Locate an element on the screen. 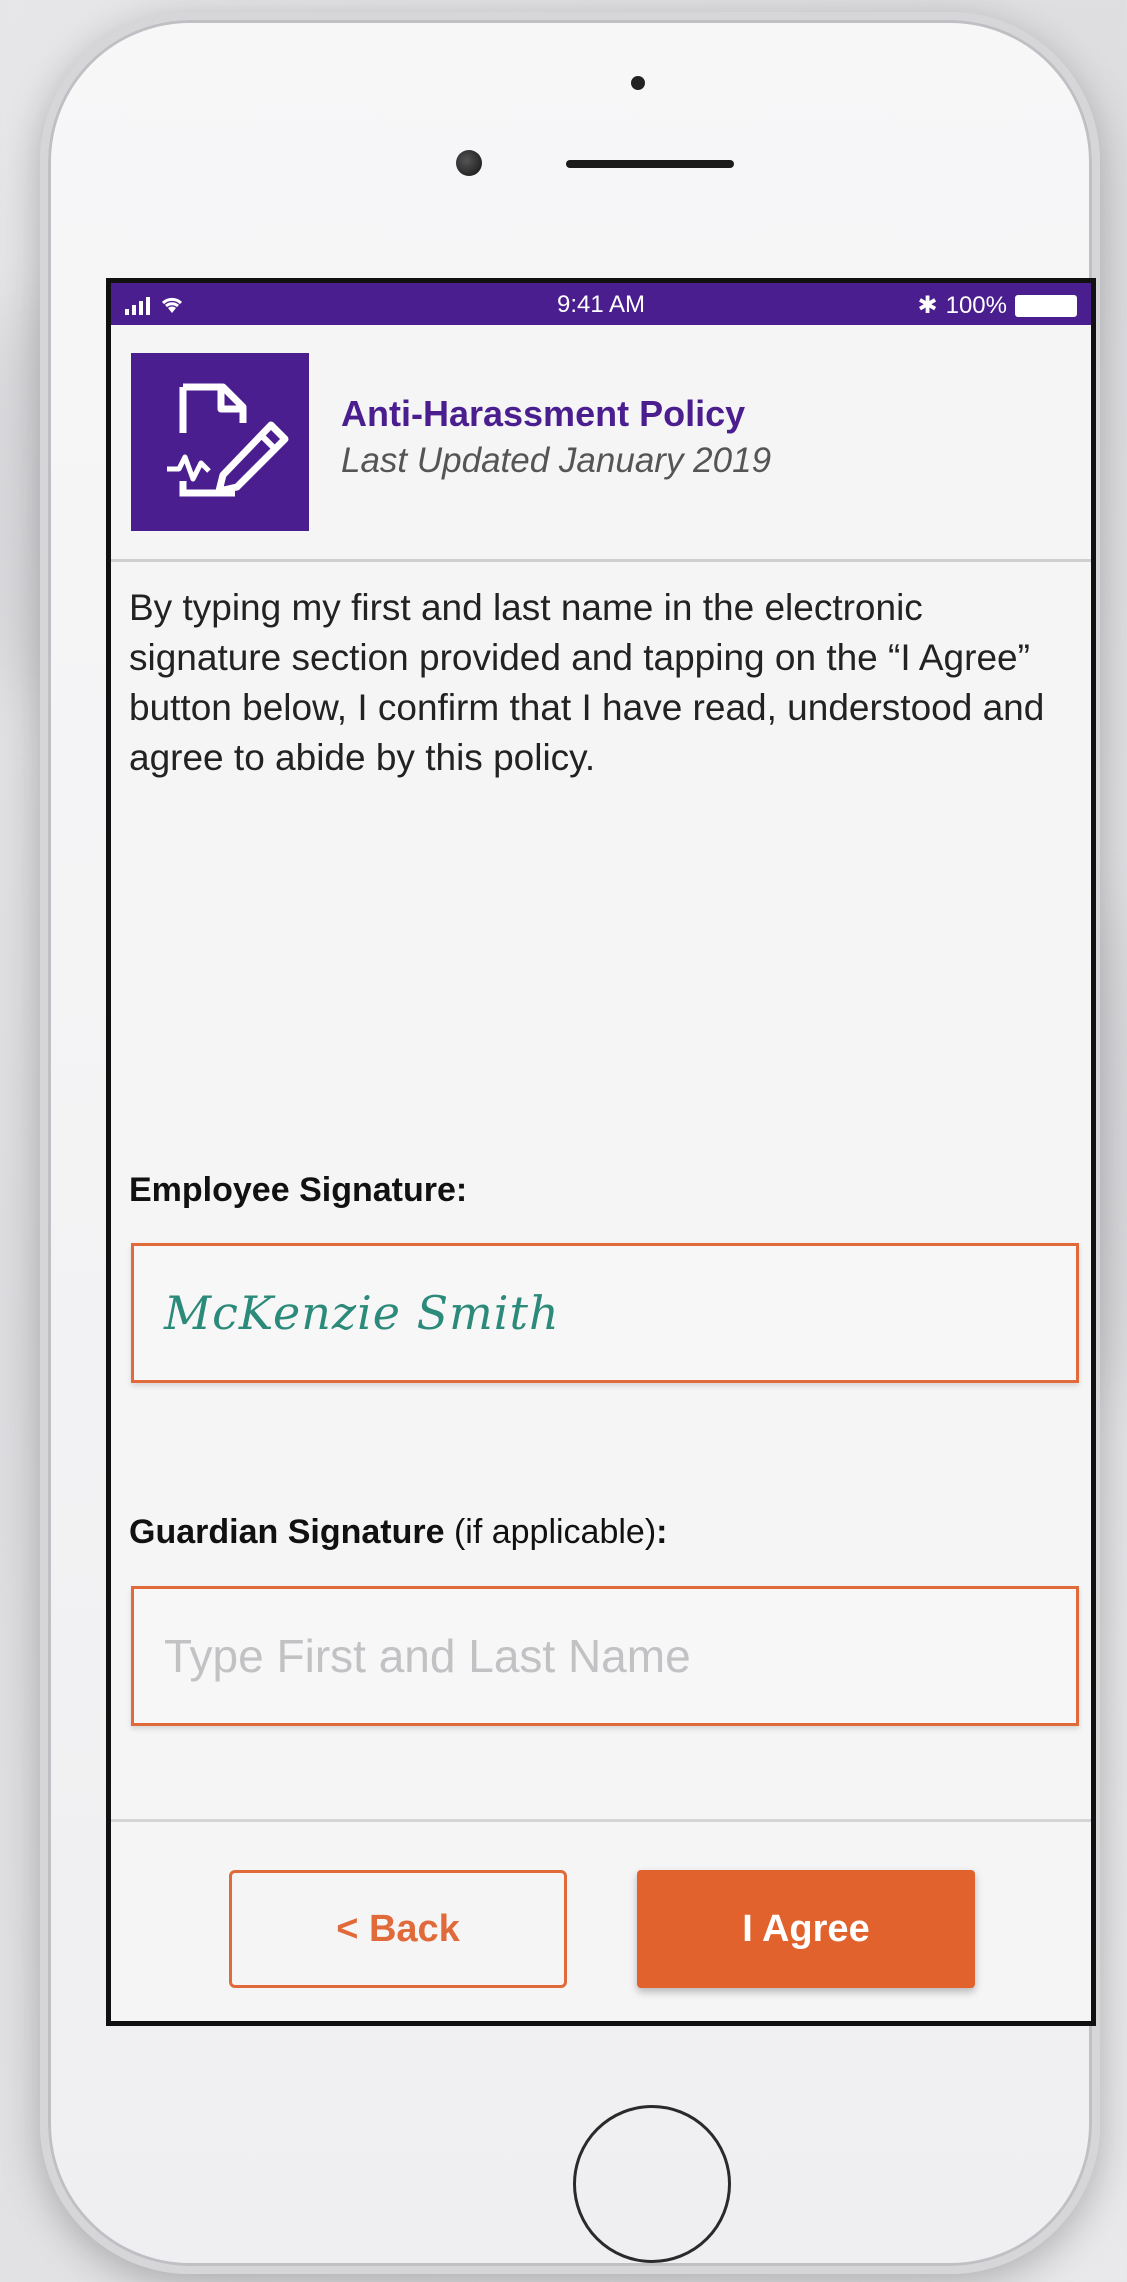 The width and height of the screenshot is (1127, 2282). guardian-signature-label: Guardian Signature (if applicable): is located at coordinates (398, 1532).